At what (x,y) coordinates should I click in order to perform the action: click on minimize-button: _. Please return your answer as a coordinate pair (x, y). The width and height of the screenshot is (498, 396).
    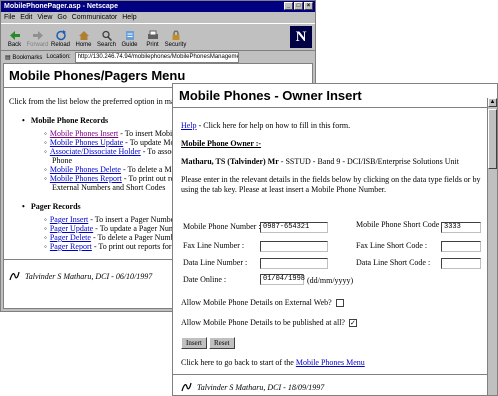
    Looking at the image, I should click on (288, 6).